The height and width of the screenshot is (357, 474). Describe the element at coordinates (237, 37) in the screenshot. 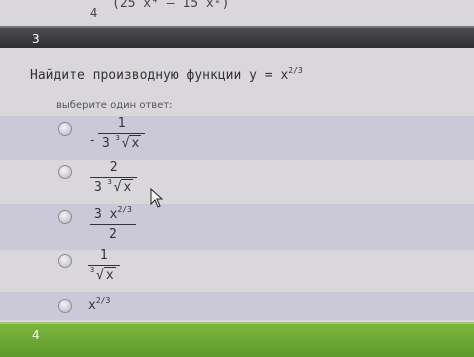

I see `question-number-bar: 3` at that location.